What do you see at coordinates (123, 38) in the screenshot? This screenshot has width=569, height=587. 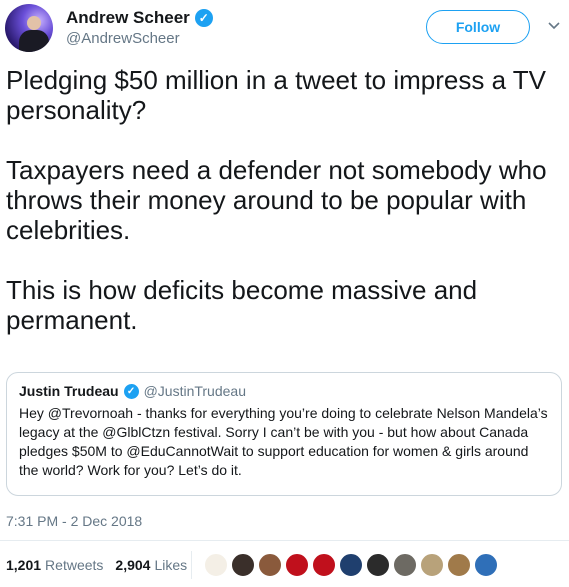 I see `author-handle: @AndrewScheer` at bounding box center [123, 38].